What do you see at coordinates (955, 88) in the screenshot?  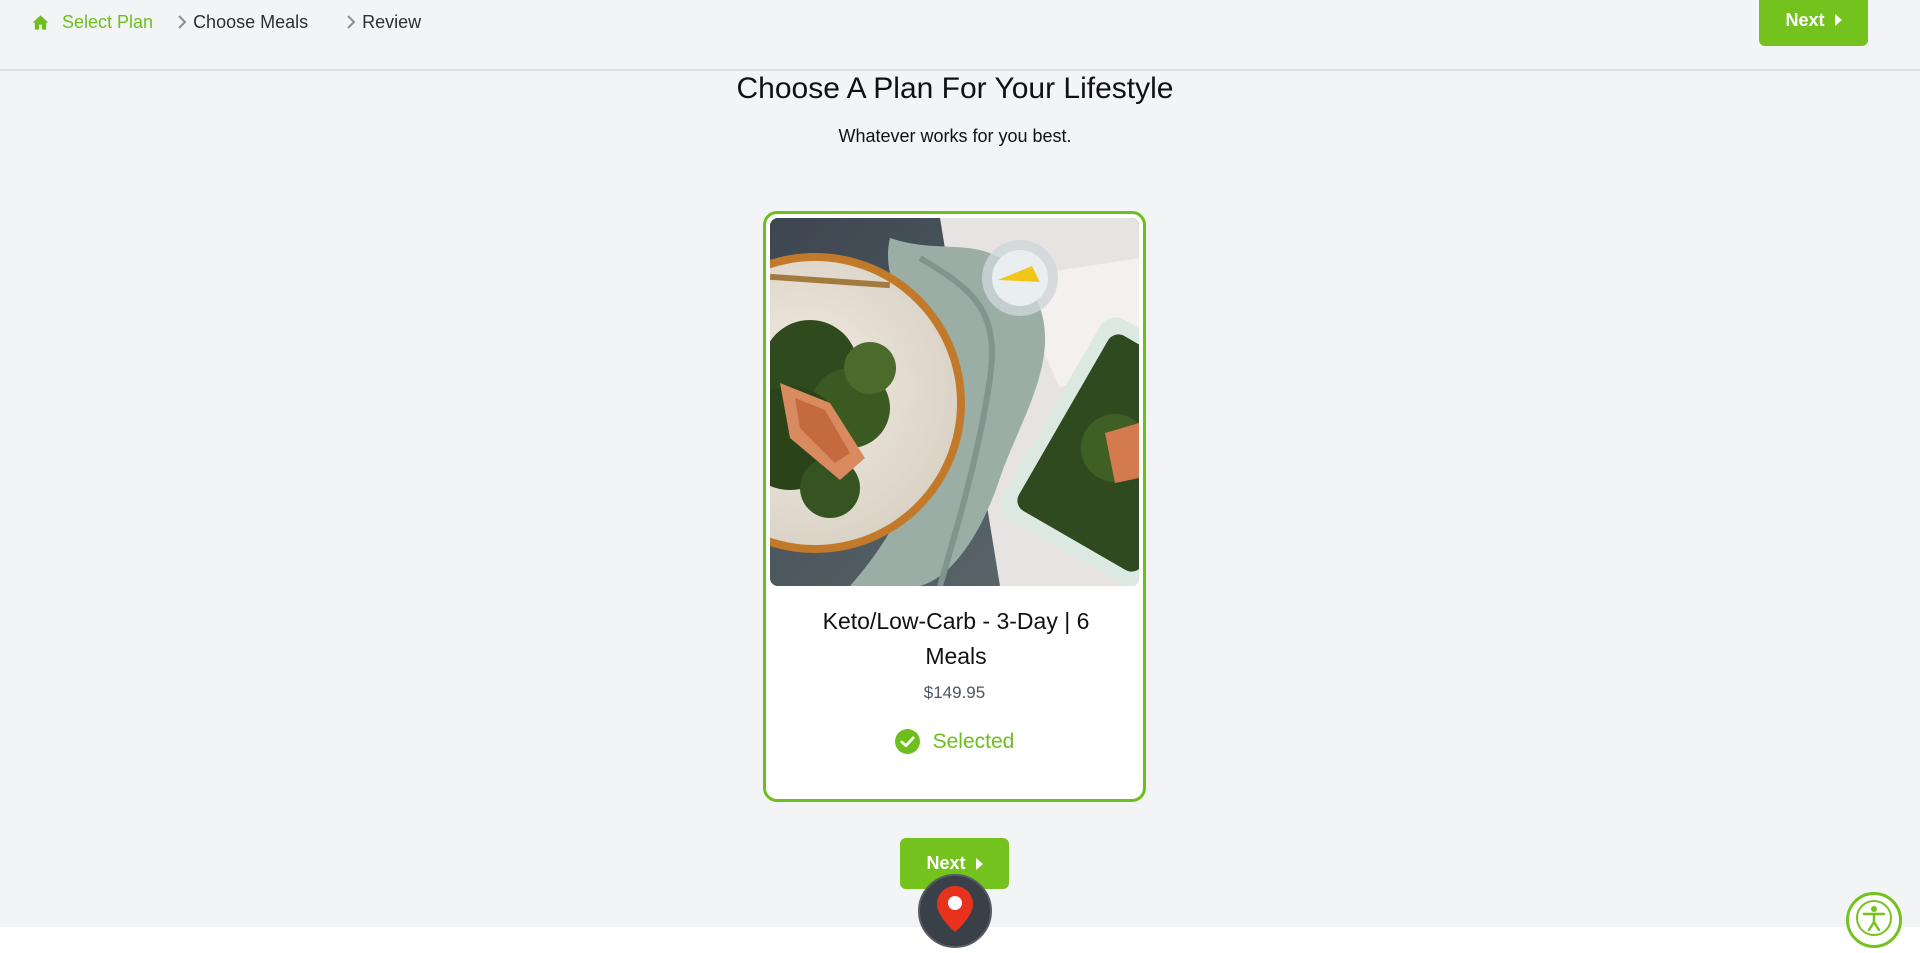 I see `page-title: Choose A Plan For Your Lifestyle` at bounding box center [955, 88].